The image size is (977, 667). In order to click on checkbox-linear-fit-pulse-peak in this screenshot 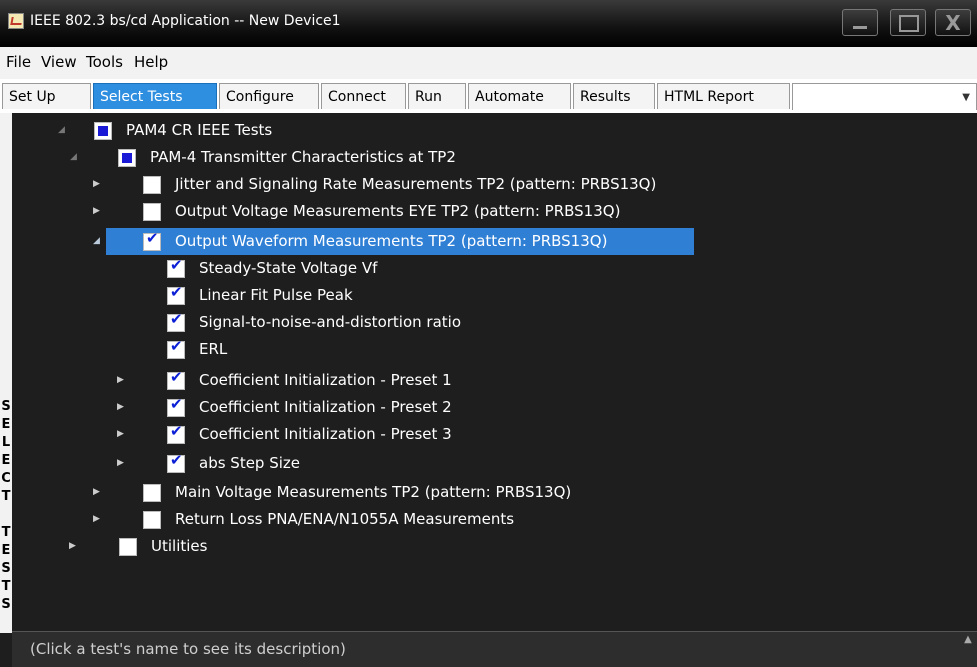, I will do `click(176, 294)`.